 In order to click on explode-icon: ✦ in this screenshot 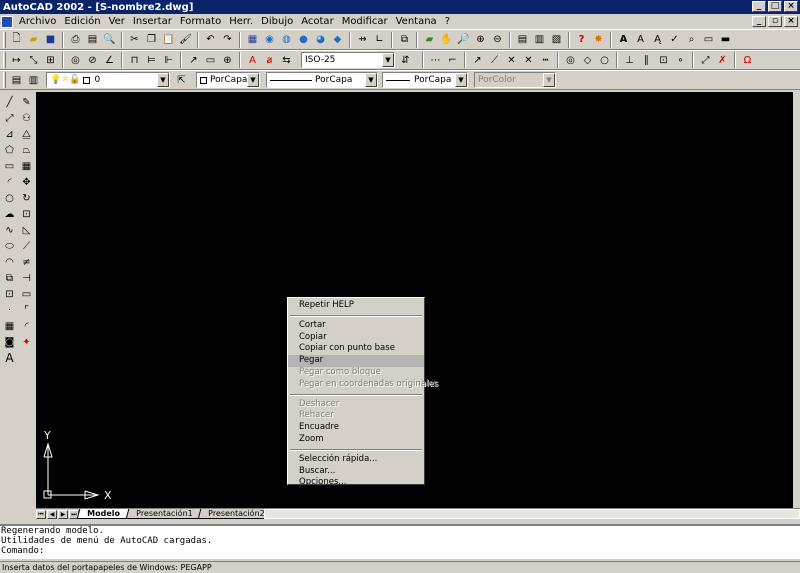, I will do `click(26, 342)`.